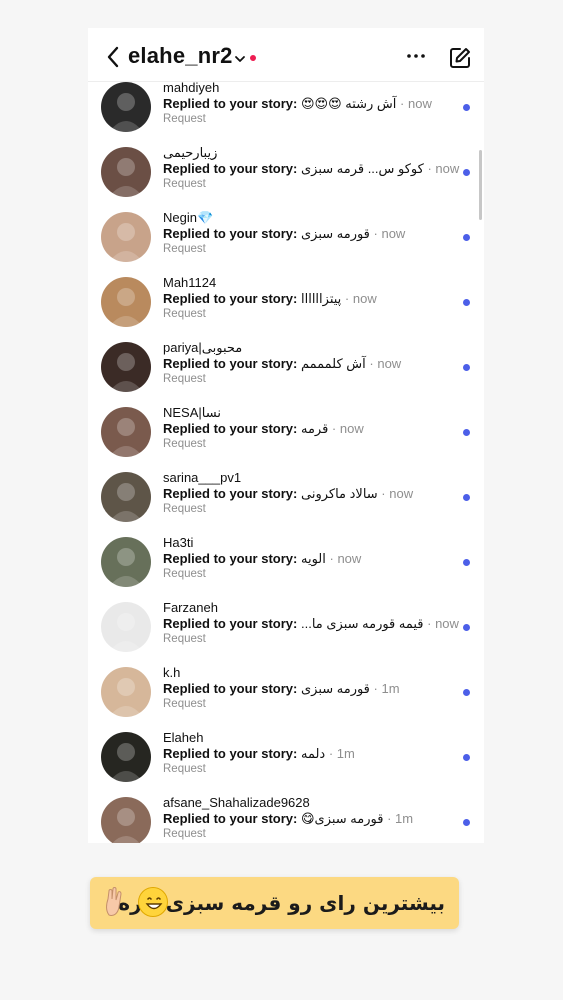  What do you see at coordinates (191, 87) in the screenshot?
I see `sender-name: mahdiyeh` at bounding box center [191, 87].